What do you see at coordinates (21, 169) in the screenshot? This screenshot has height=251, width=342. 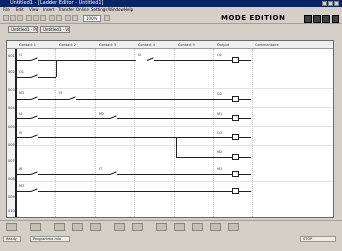 I see `contact-label: I6` at bounding box center [21, 169].